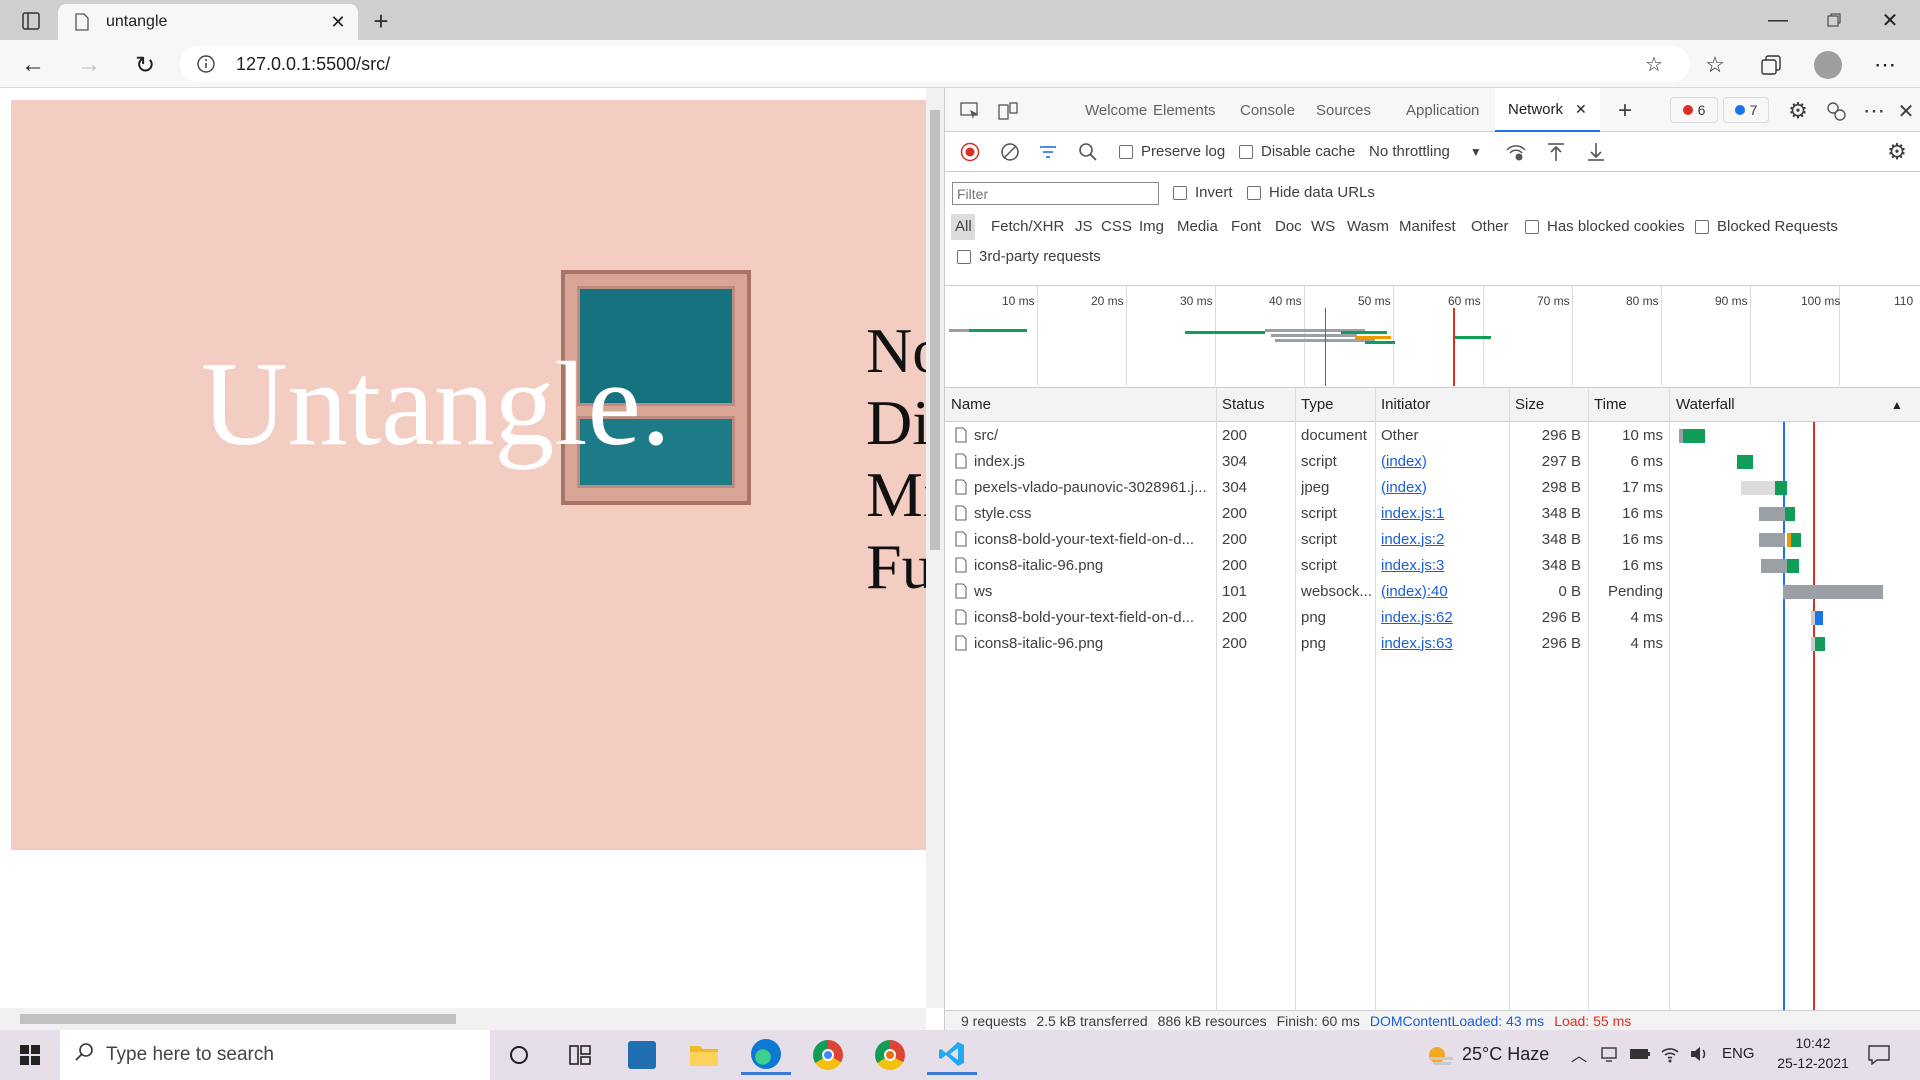  What do you see at coordinates (1444, 461) in the screenshot?
I see `request-initiator: (index)` at bounding box center [1444, 461].